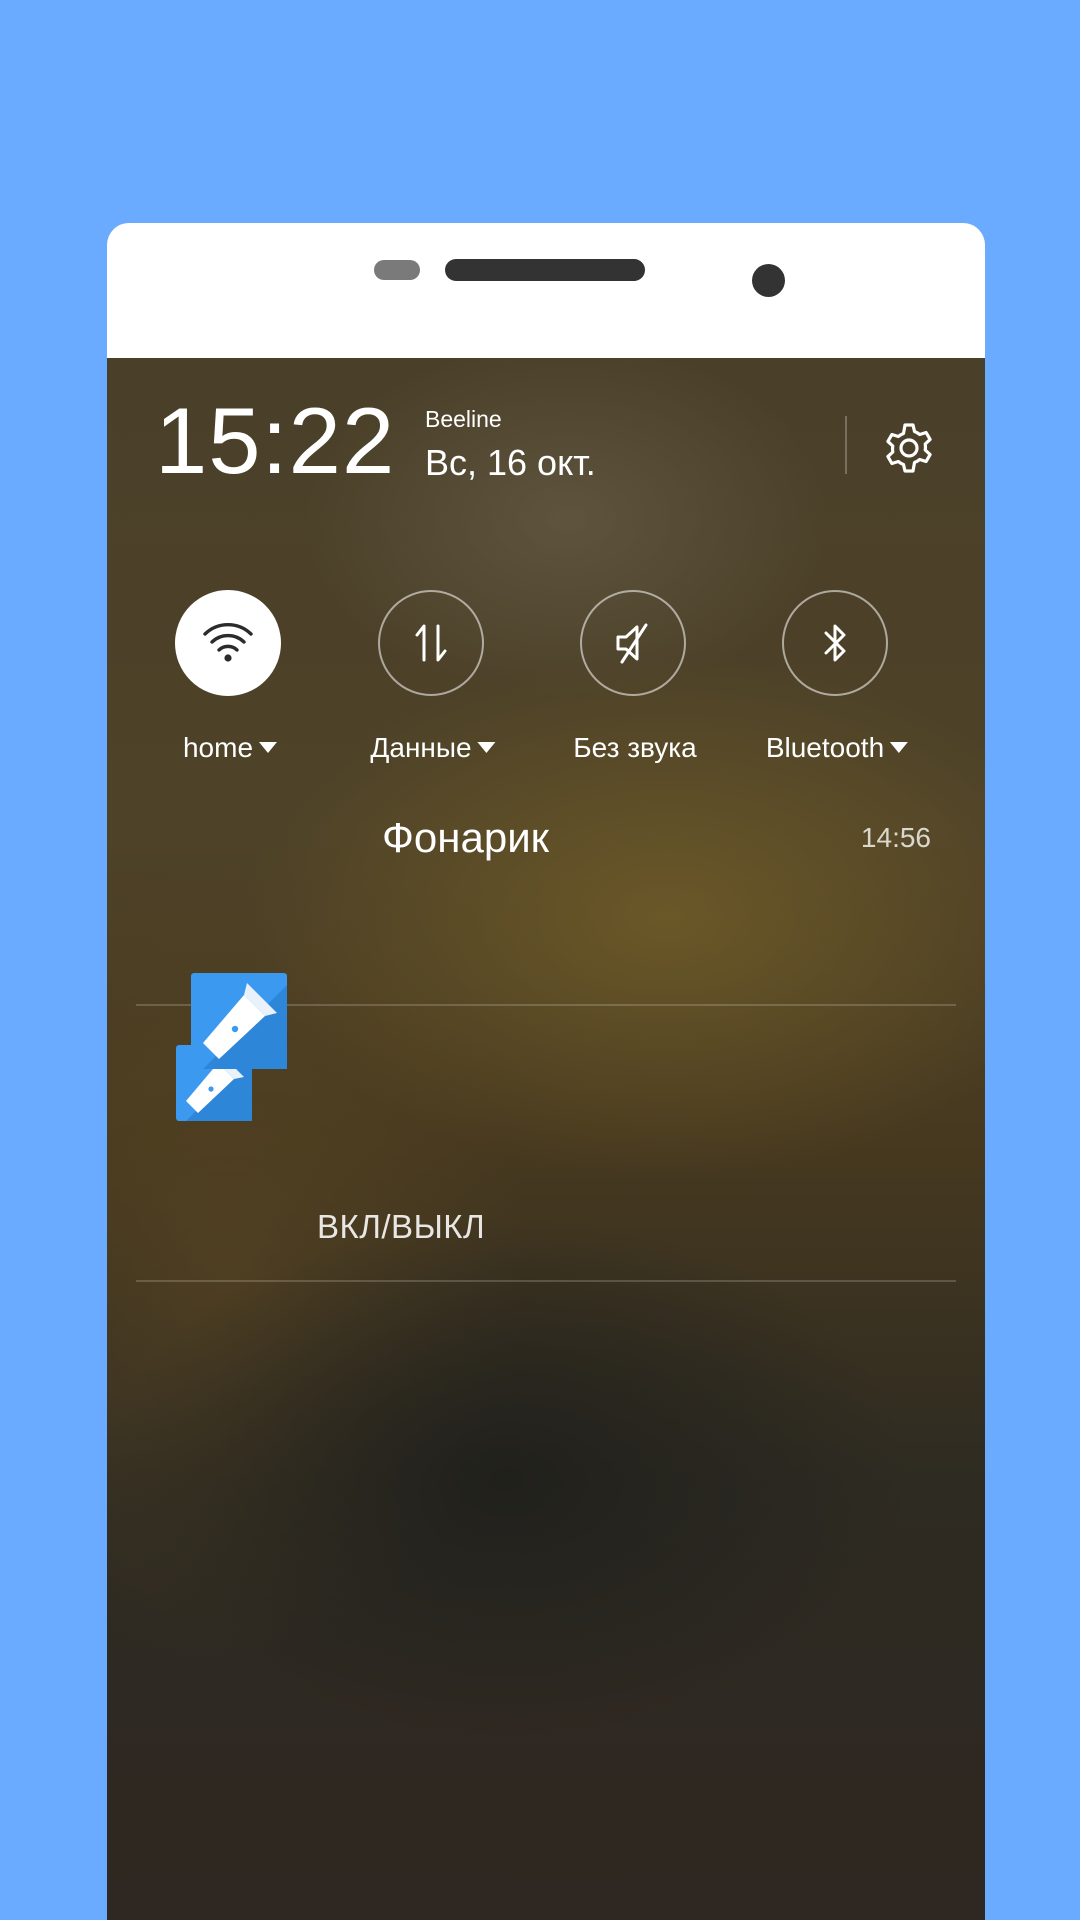 The height and width of the screenshot is (1920, 1080). I want to click on notification-title: Фонарик, so click(466, 837).